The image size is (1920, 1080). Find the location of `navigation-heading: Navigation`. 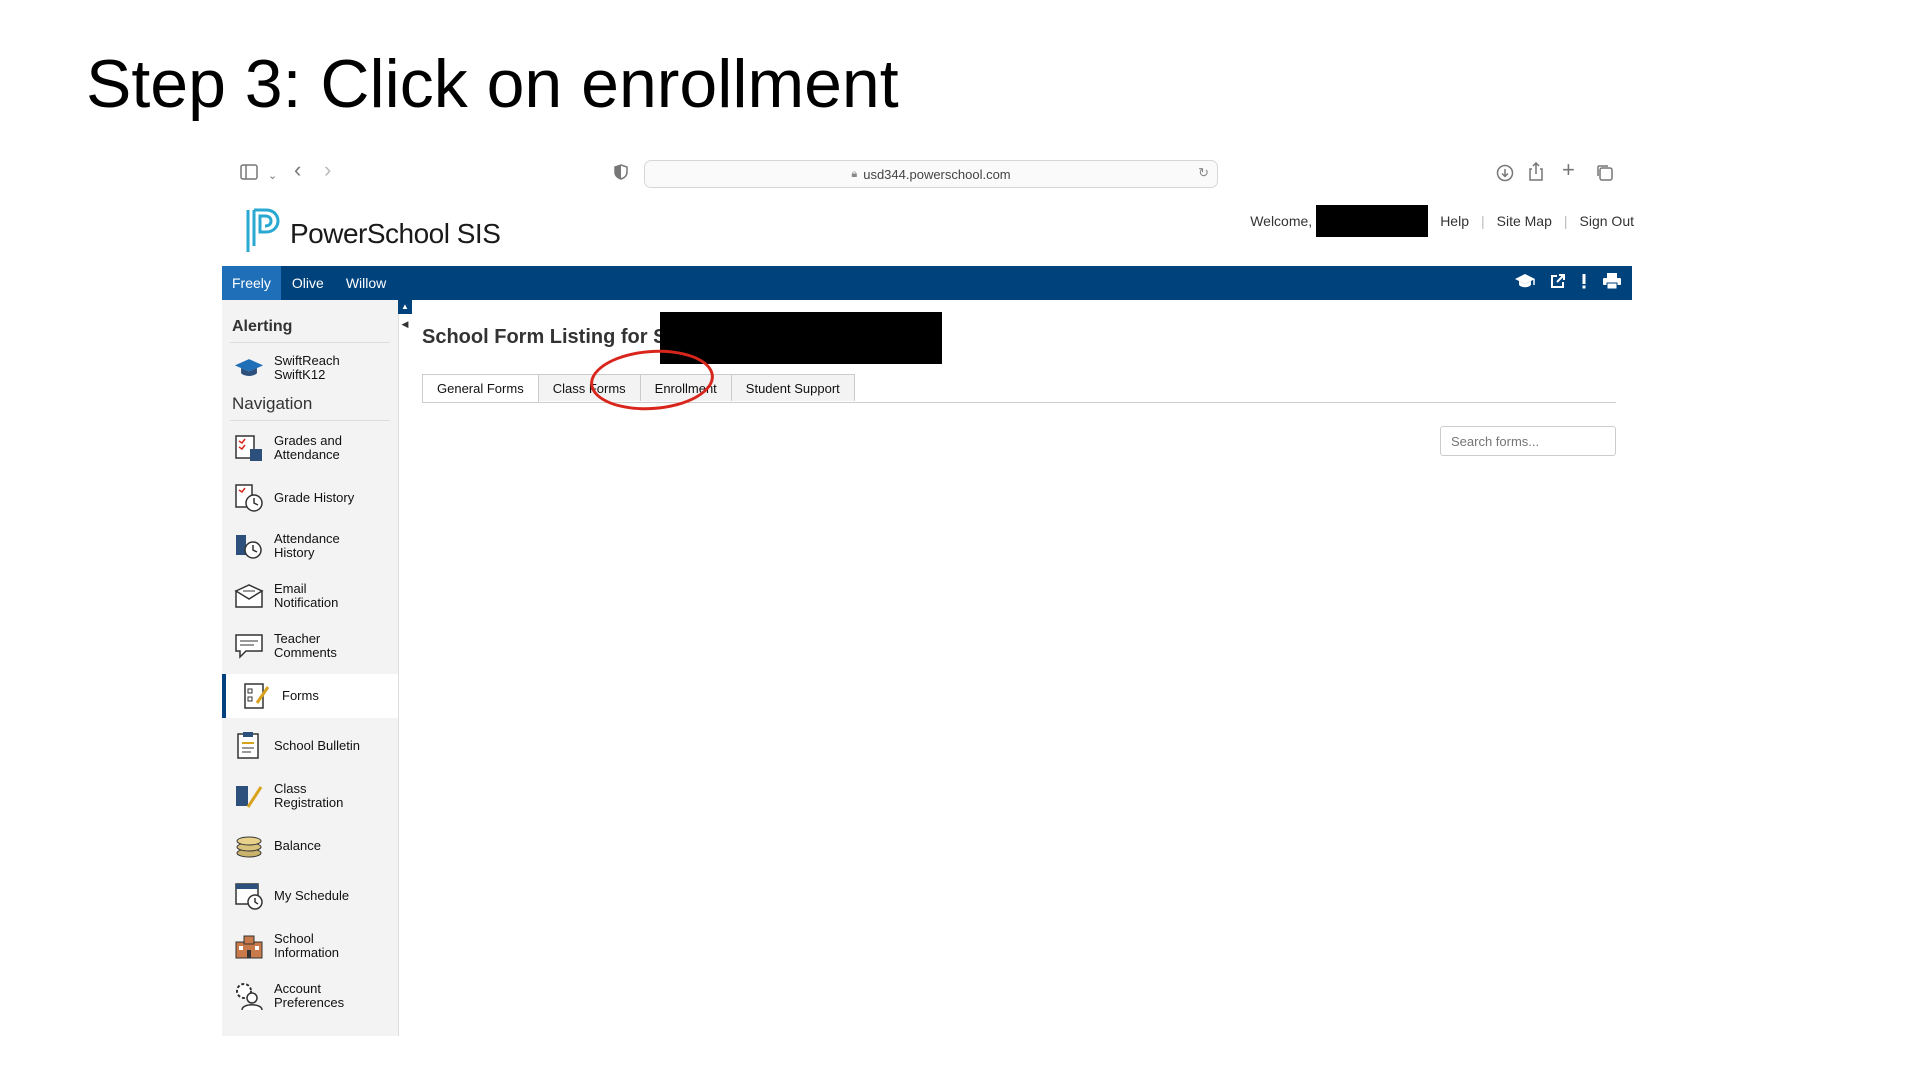

navigation-heading: Navigation is located at coordinates (272, 403).